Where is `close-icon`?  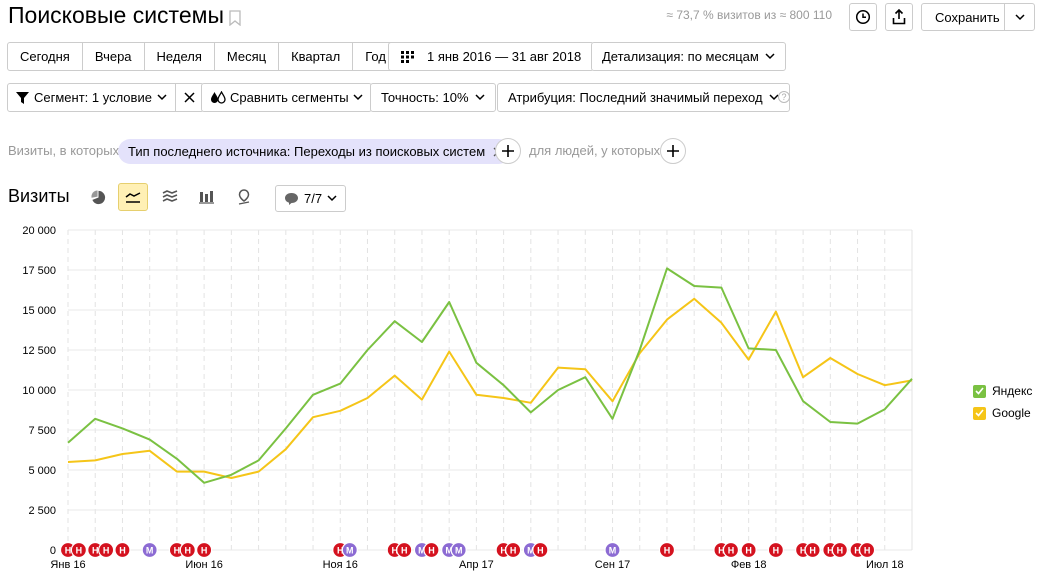
close-icon is located at coordinates (189, 97).